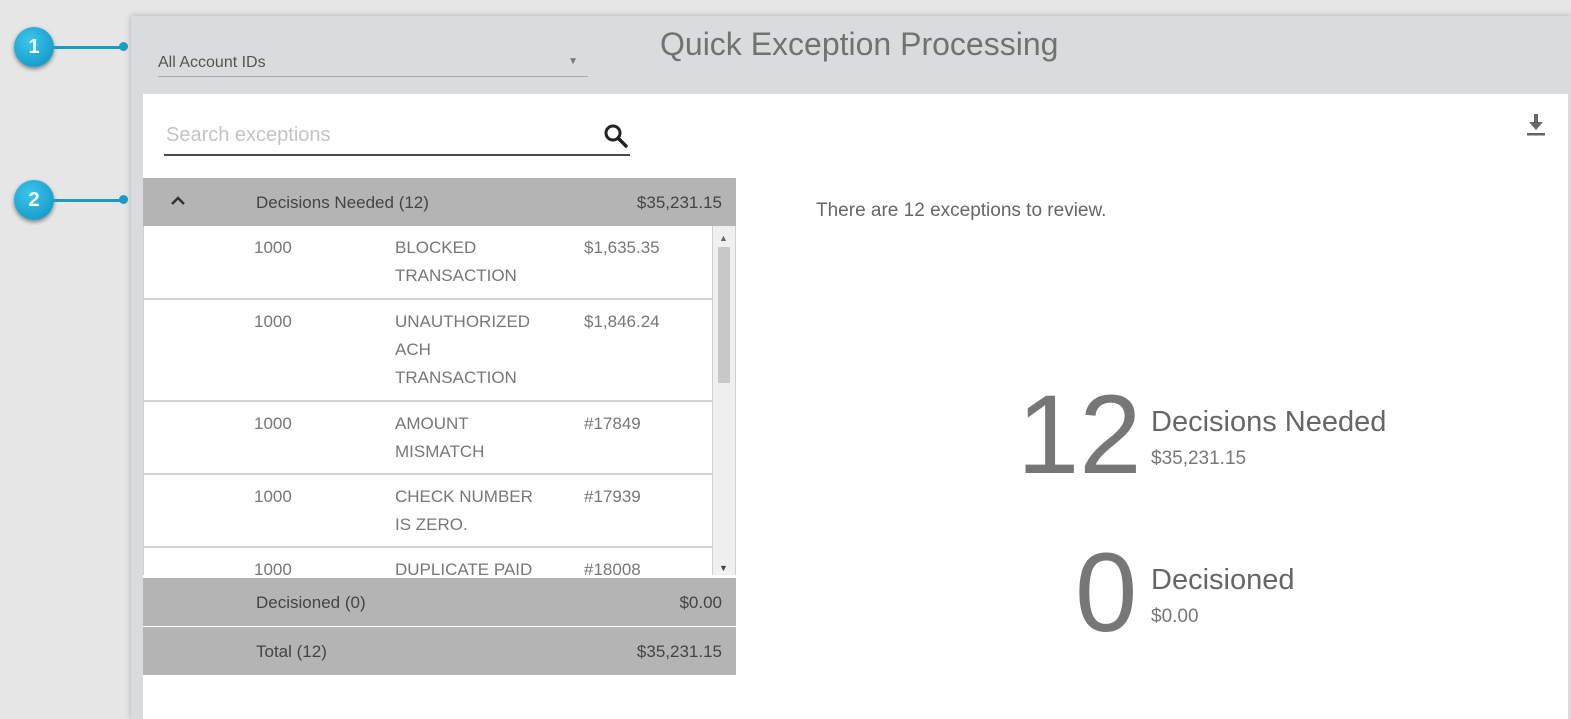 Image resolution: width=1571 pixels, height=719 pixels. What do you see at coordinates (1106, 592) in the screenshot?
I see `decisioned-count: 0` at bounding box center [1106, 592].